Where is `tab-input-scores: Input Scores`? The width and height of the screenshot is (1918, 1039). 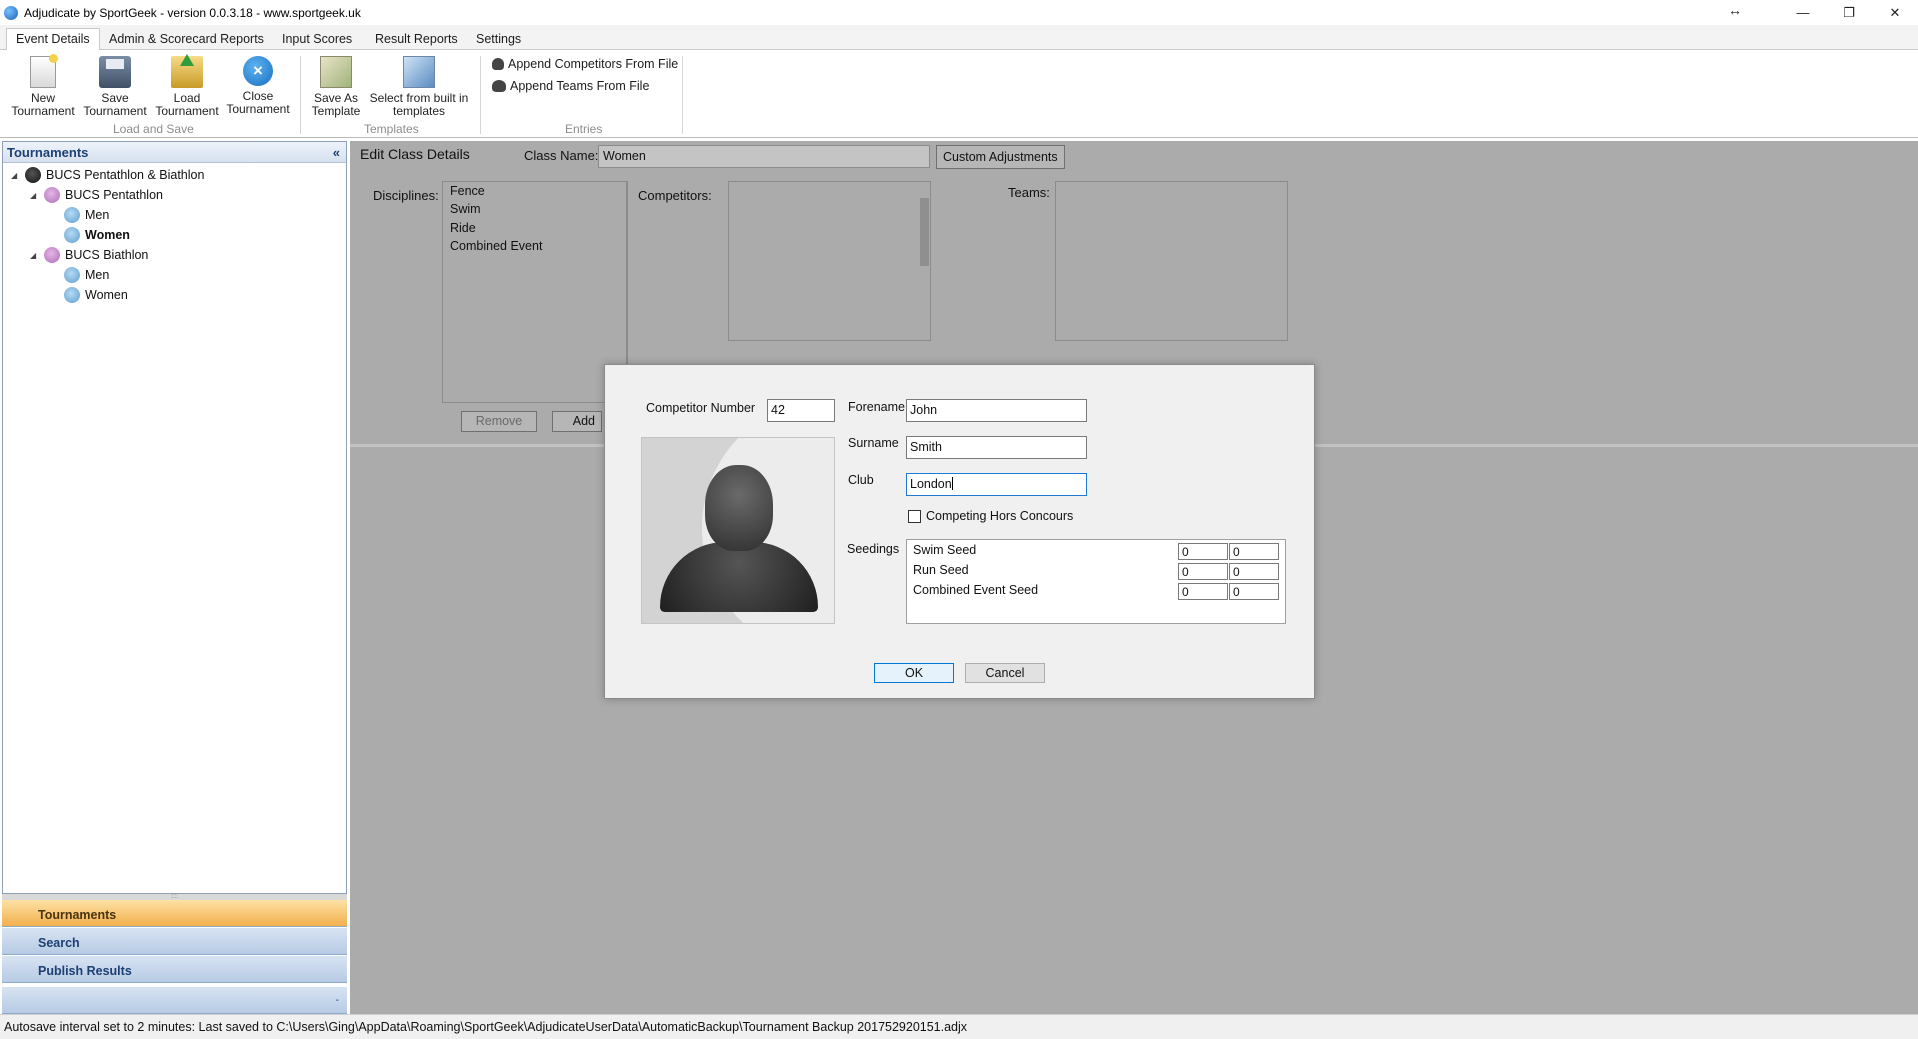
tab-input-scores: Input Scores is located at coordinates (317, 39).